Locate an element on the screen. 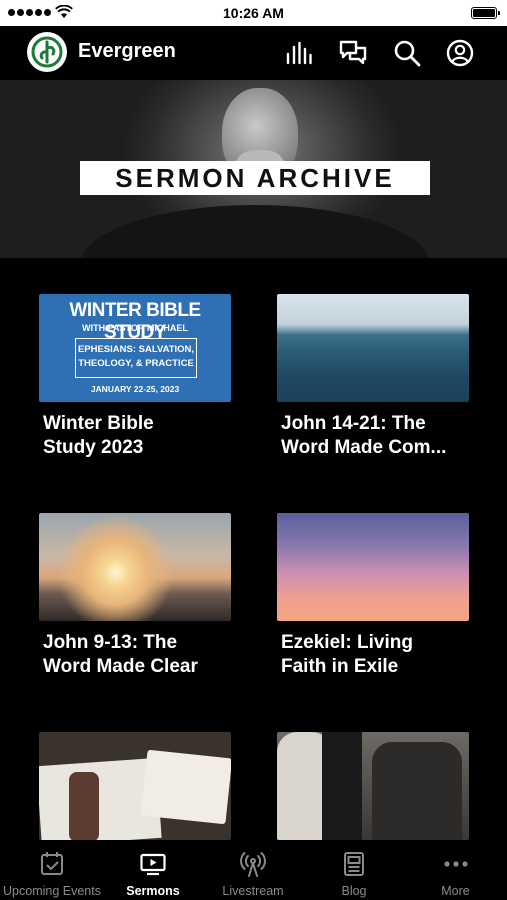 The height and width of the screenshot is (900, 507). series-title-line-1: John 9-13: The is located at coordinates (110, 642).